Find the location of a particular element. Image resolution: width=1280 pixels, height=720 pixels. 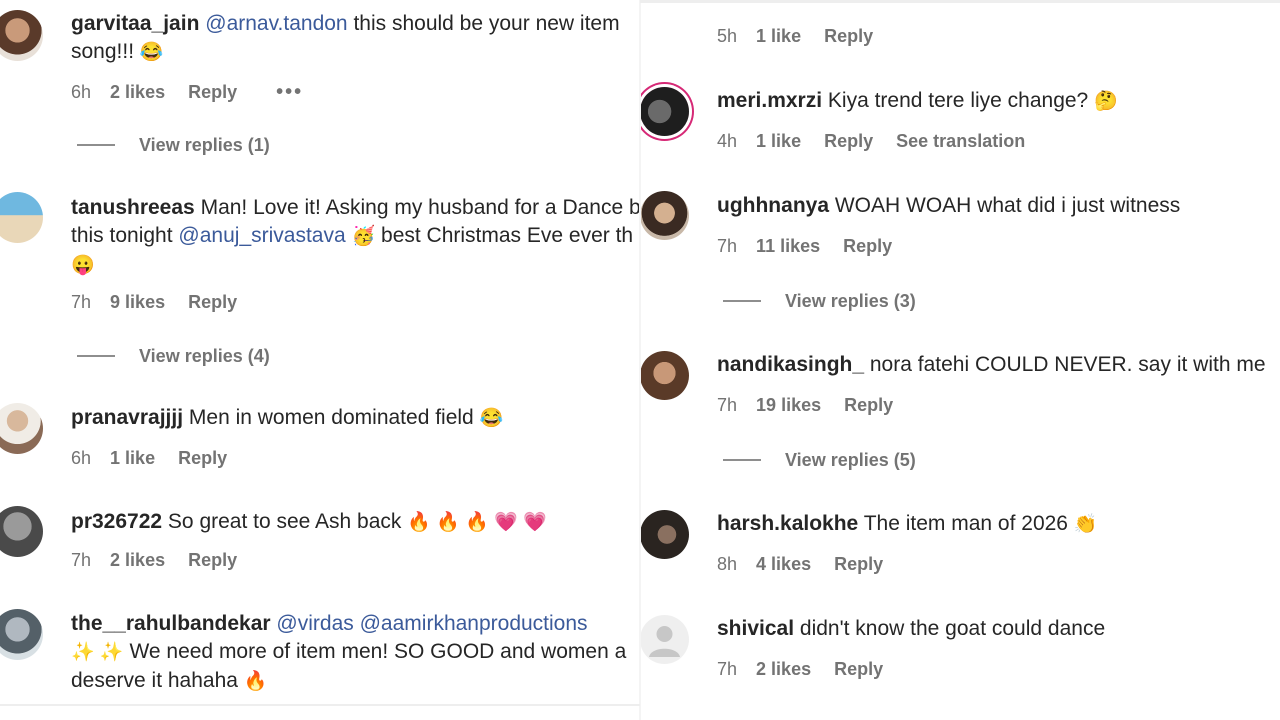

comment-time: 6h is located at coordinates (81, 458).